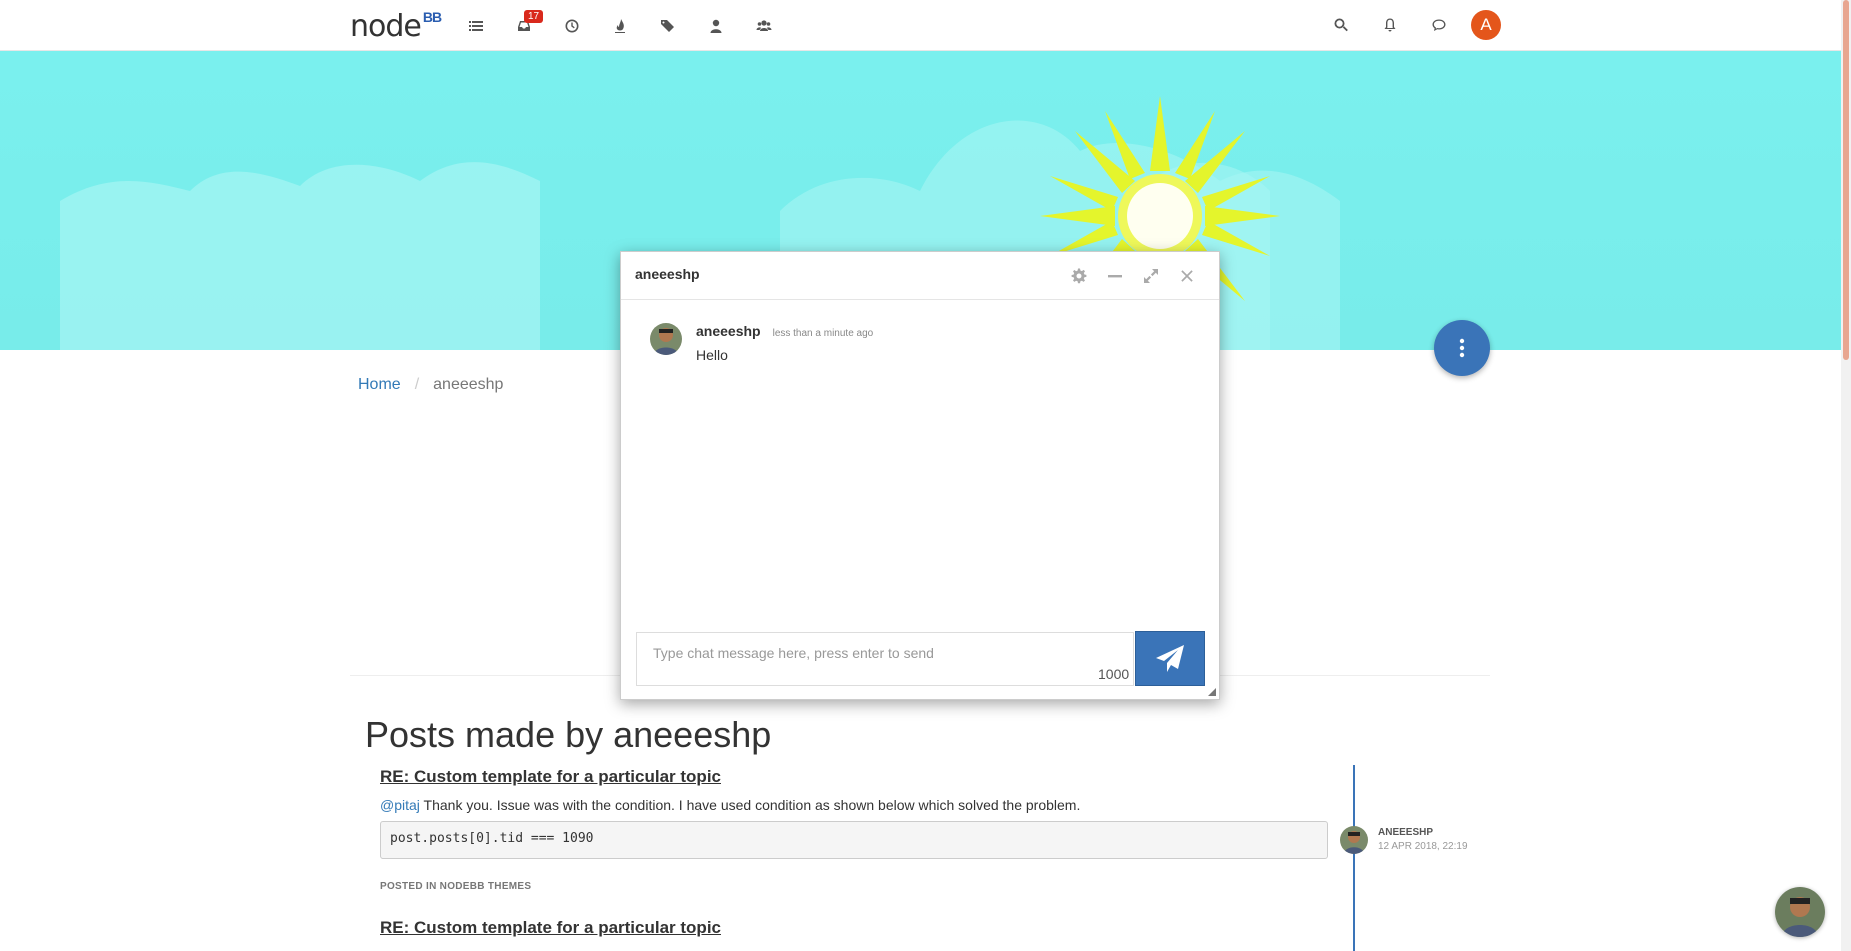 The width and height of the screenshot is (1851, 951). What do you see at coordinates (728, 331) in the screenshot?
I see `chat-message-username: aneeeshp` at bounding box center [728, 331].